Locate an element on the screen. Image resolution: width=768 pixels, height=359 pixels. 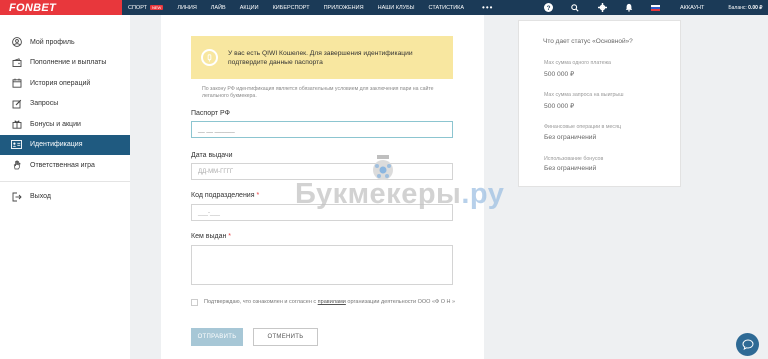
division-code-label-text: Код подразделения is located at coordinates (223, 195).